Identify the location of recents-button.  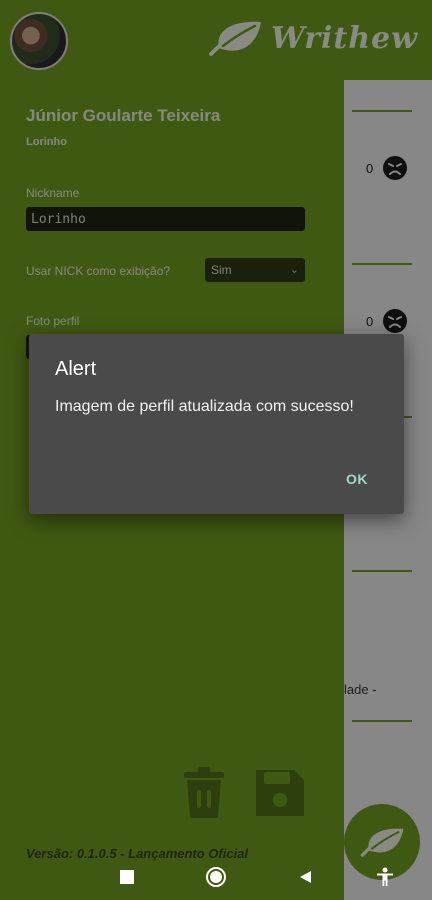
(127, 877).